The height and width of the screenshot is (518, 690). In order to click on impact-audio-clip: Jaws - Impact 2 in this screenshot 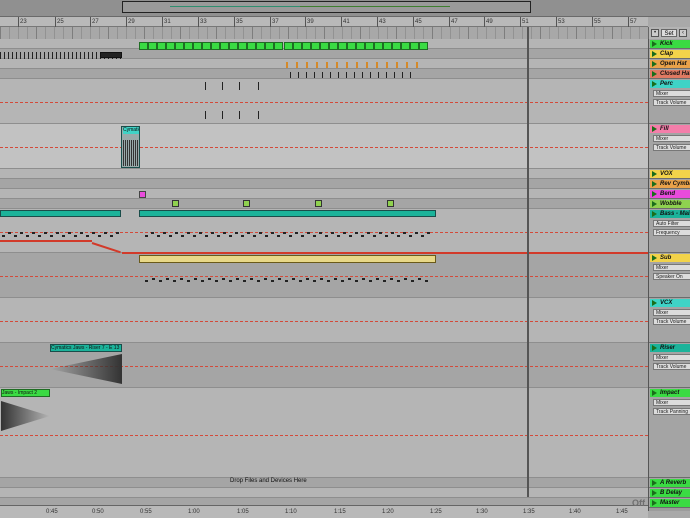, I will do `click(25, 410)`.